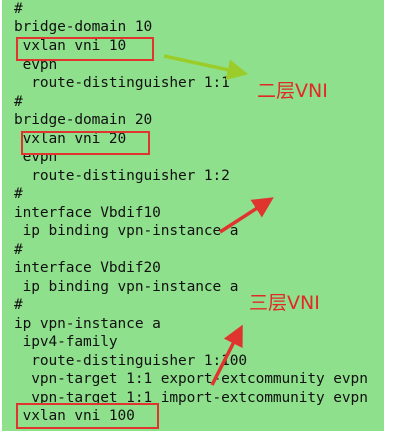 The width and height of the screenshot is (403, 432). Describe the element at coordinates (226, 355) in the screenshot. I see `arrow-red-lower-icon` at that location.